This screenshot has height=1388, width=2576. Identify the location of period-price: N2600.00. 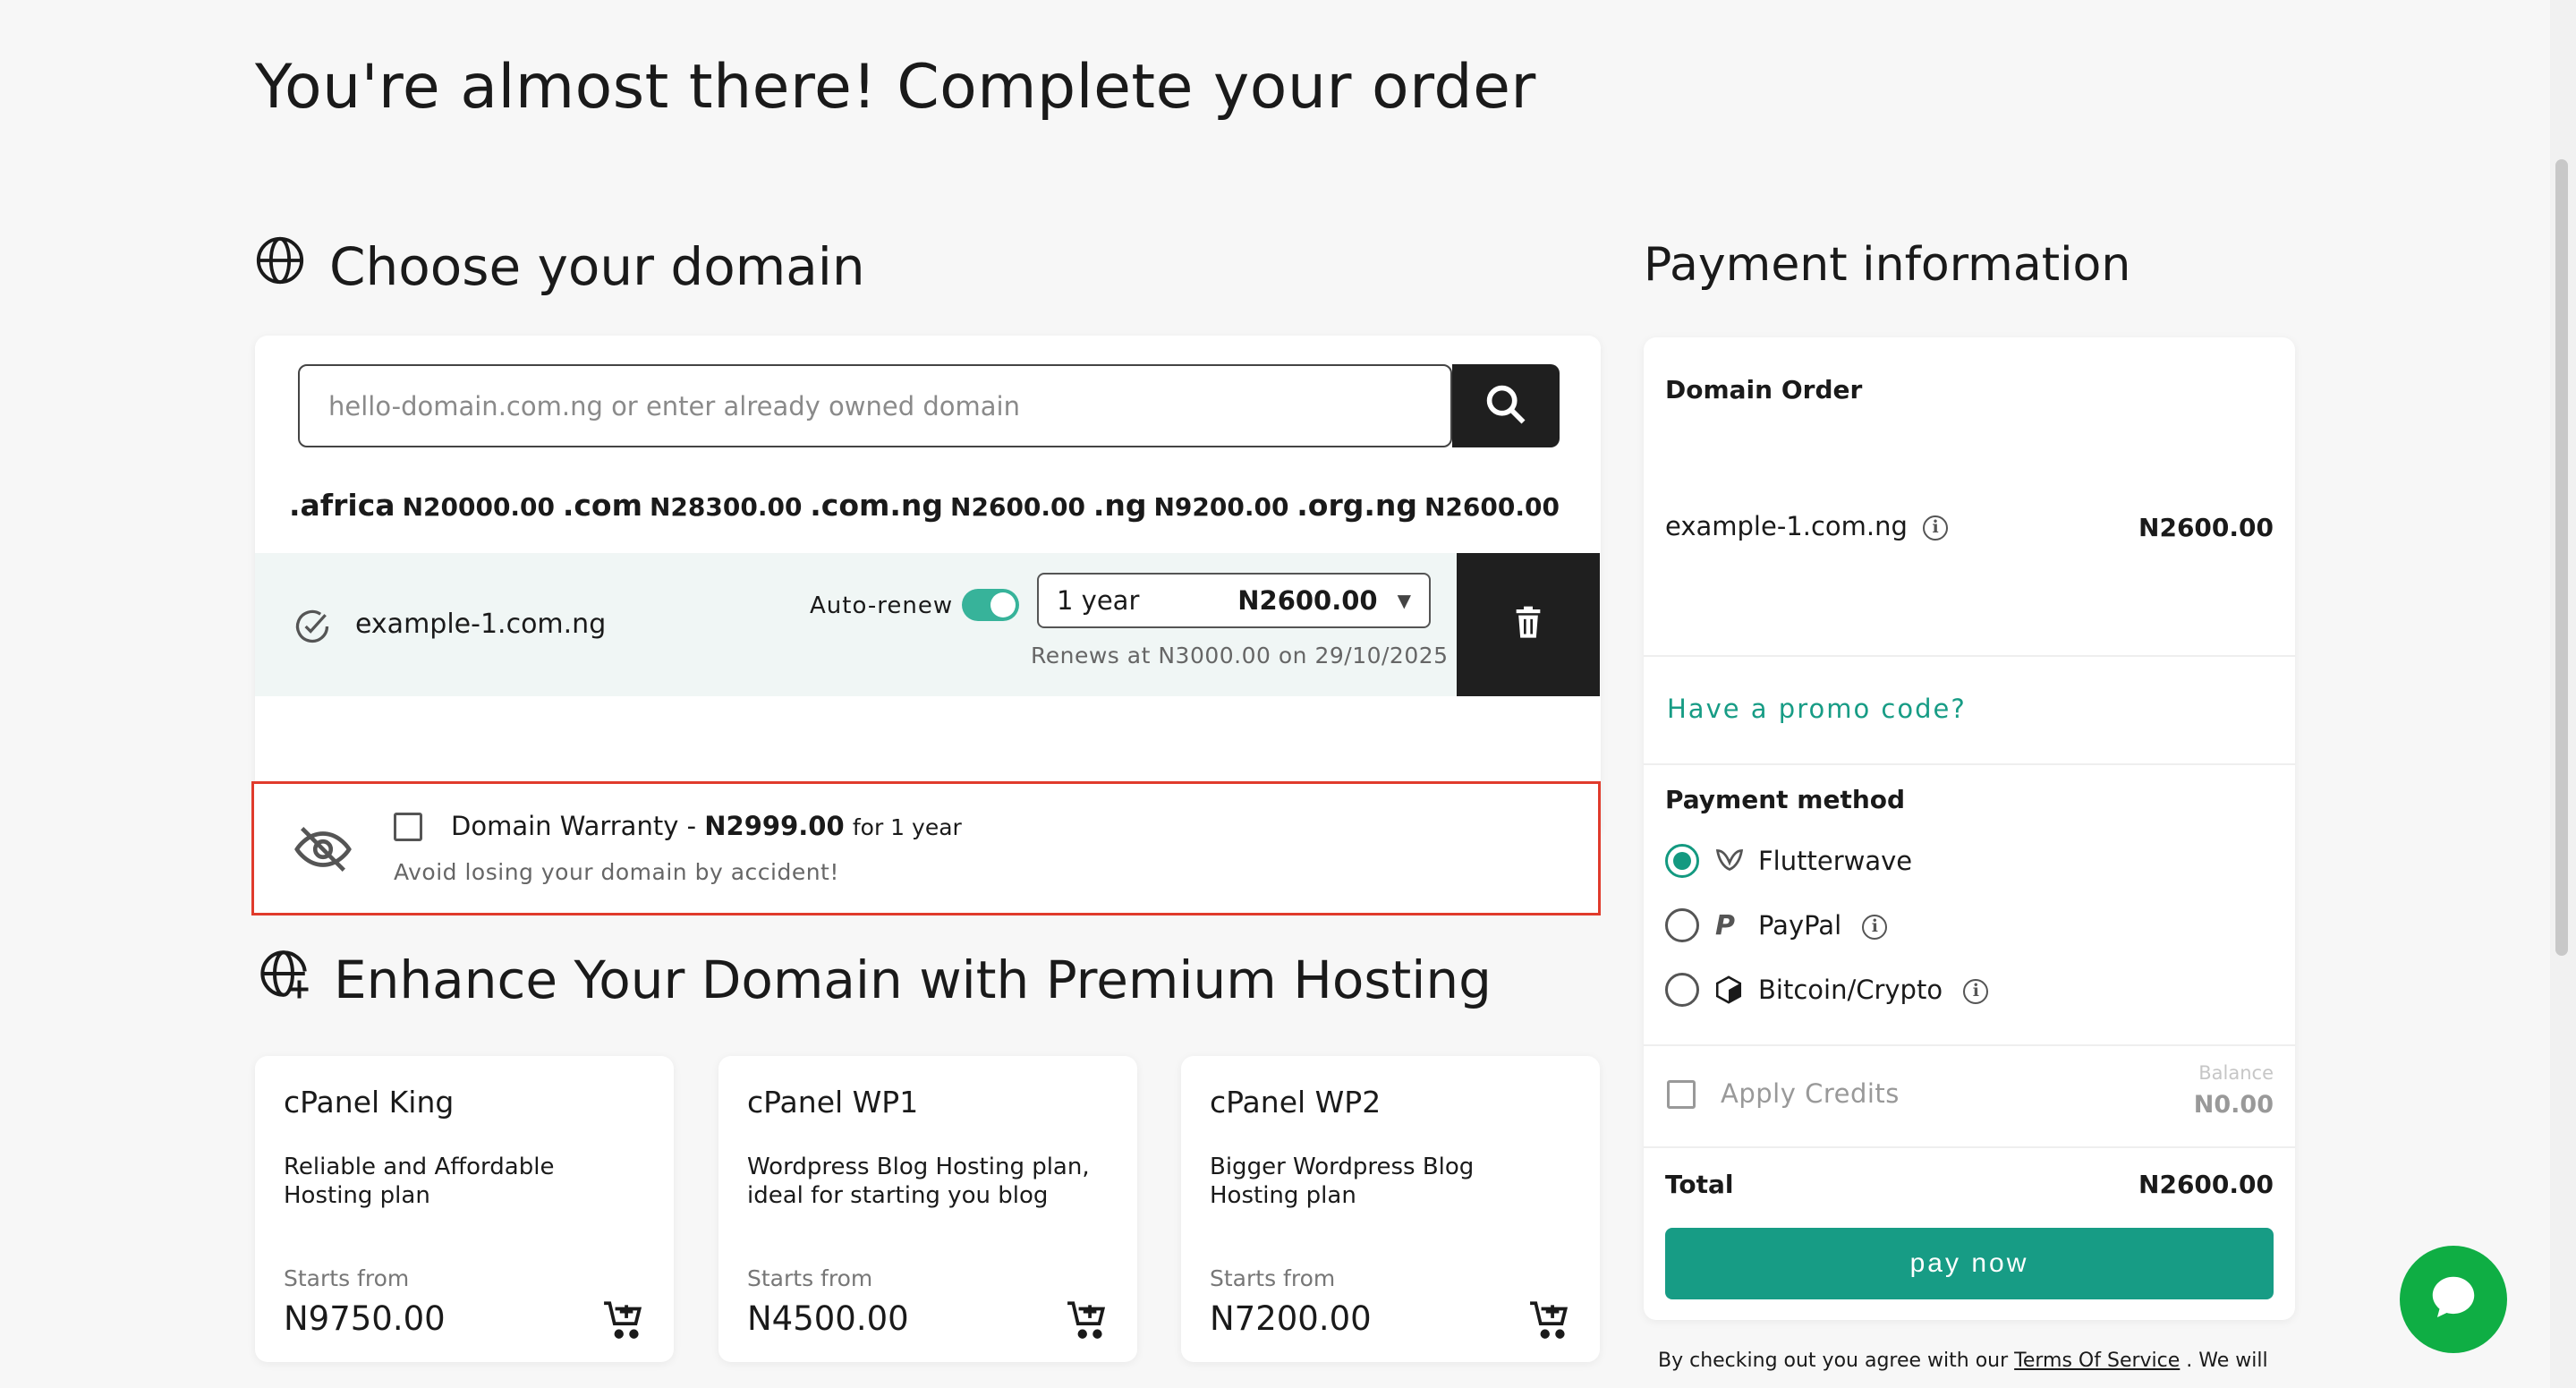
(1307, 600).